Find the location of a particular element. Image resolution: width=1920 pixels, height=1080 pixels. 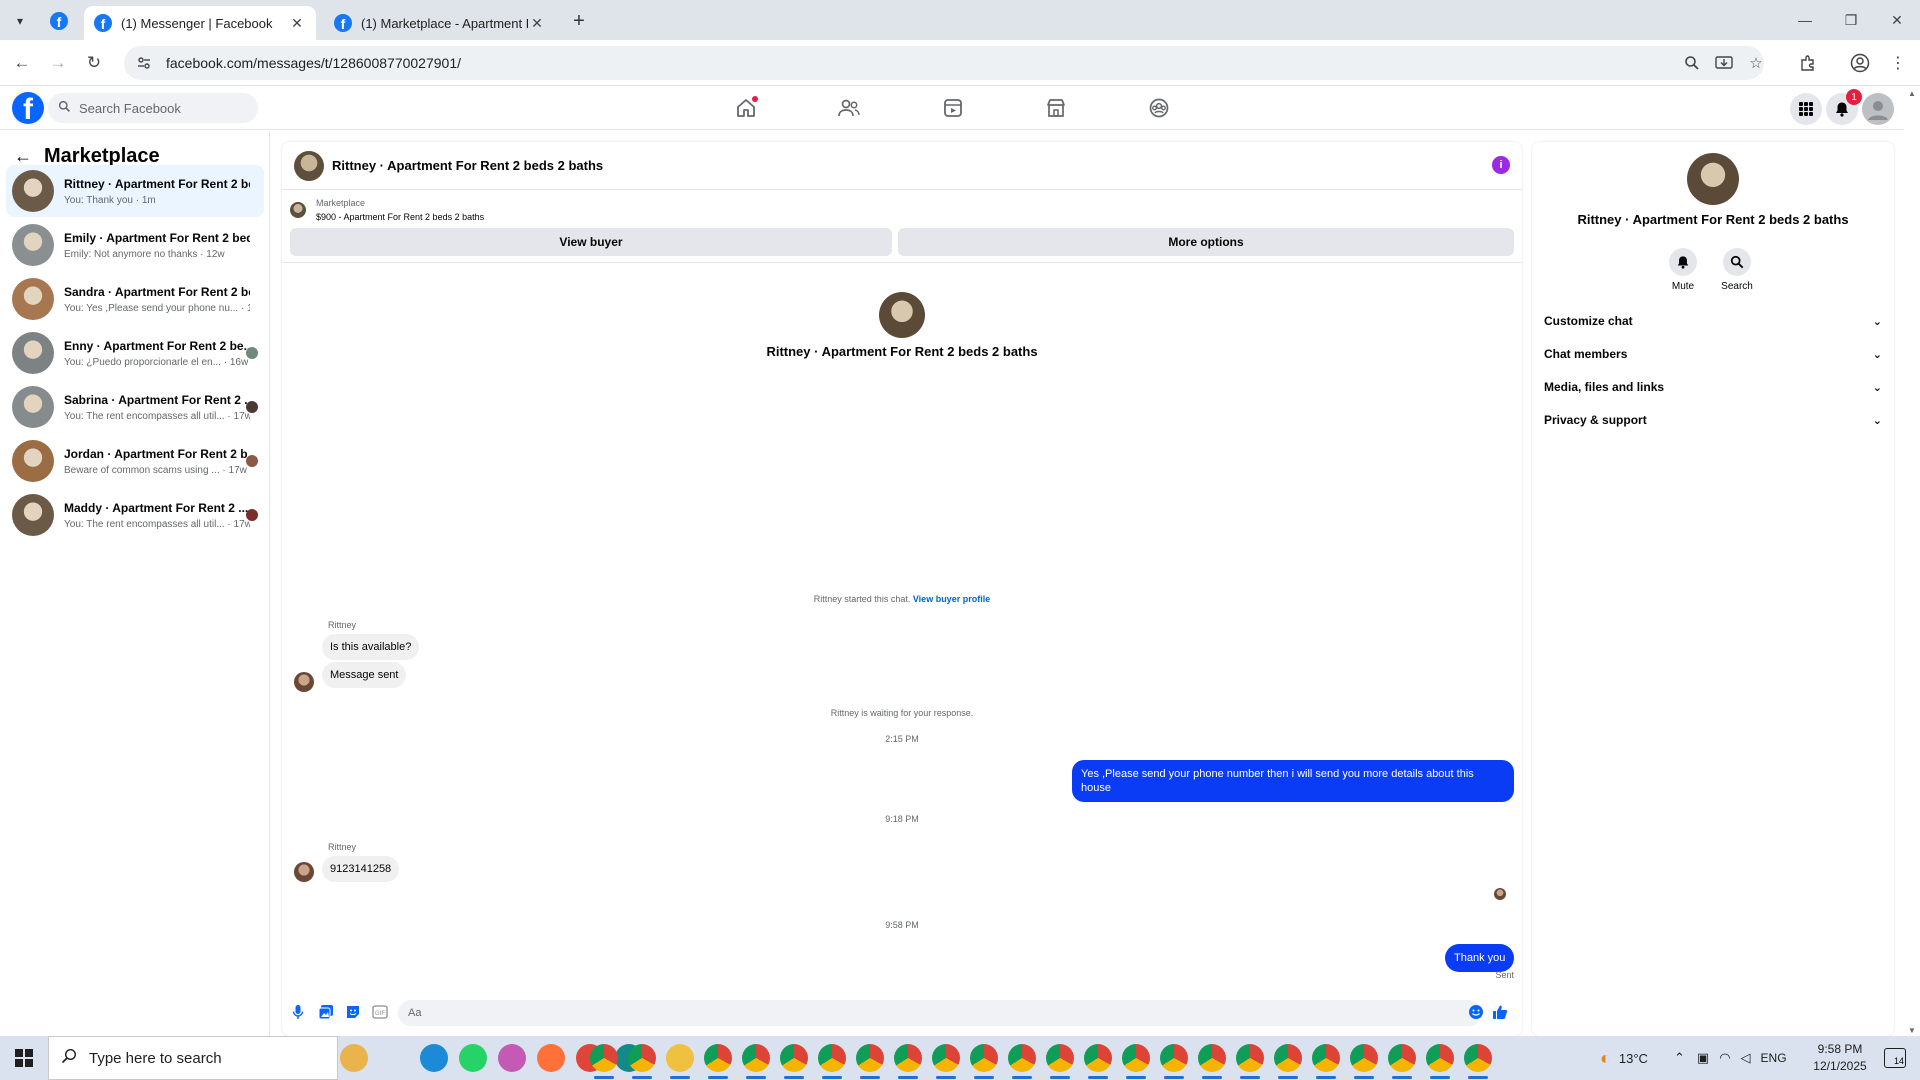

minimize-icon: — is located at coordinates (1805, 20).